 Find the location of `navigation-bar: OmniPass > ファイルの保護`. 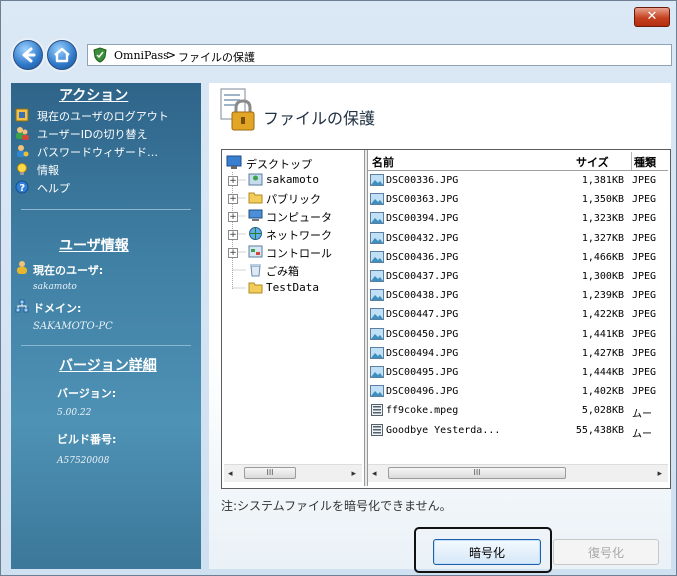

navigation-bar: OmniPass > ファイルの保護 is located at coordinates (338, 57).